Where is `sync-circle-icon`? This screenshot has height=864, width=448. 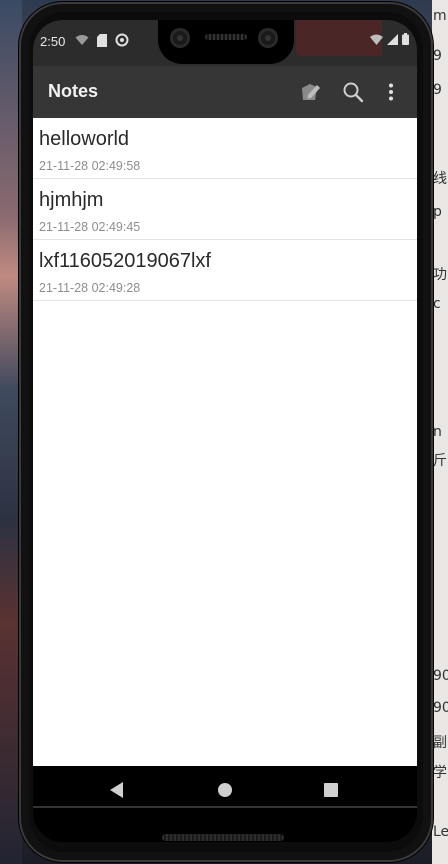
sync-circle-icon is located at coordinates (122, 40).